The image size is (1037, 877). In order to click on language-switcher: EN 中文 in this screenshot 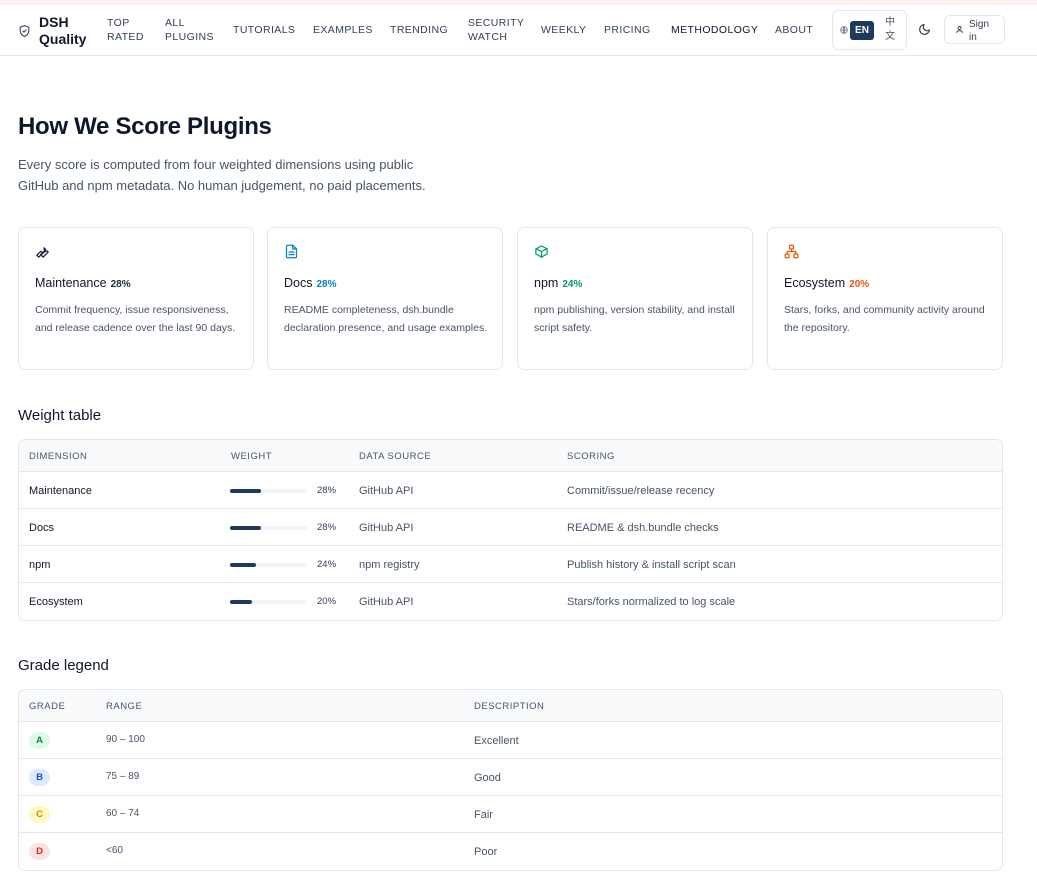, I will do `click(869, 30)`.